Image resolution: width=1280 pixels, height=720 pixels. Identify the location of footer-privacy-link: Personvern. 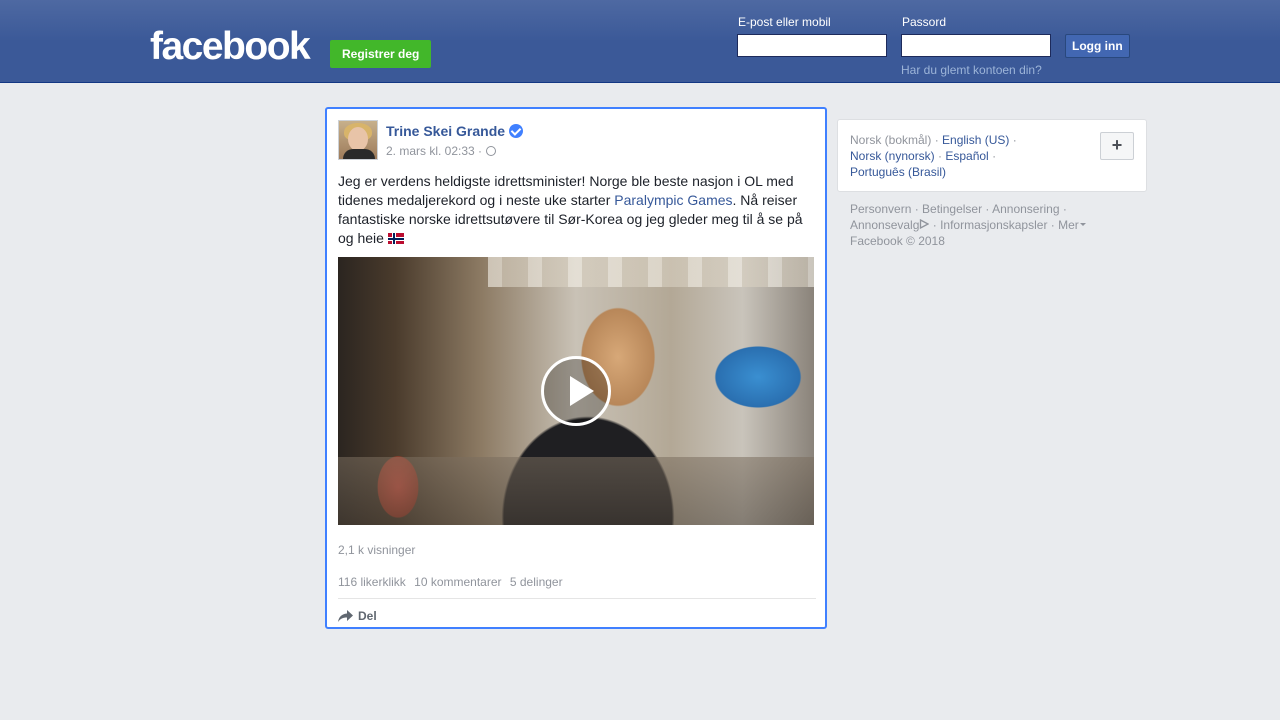
(880, 209).